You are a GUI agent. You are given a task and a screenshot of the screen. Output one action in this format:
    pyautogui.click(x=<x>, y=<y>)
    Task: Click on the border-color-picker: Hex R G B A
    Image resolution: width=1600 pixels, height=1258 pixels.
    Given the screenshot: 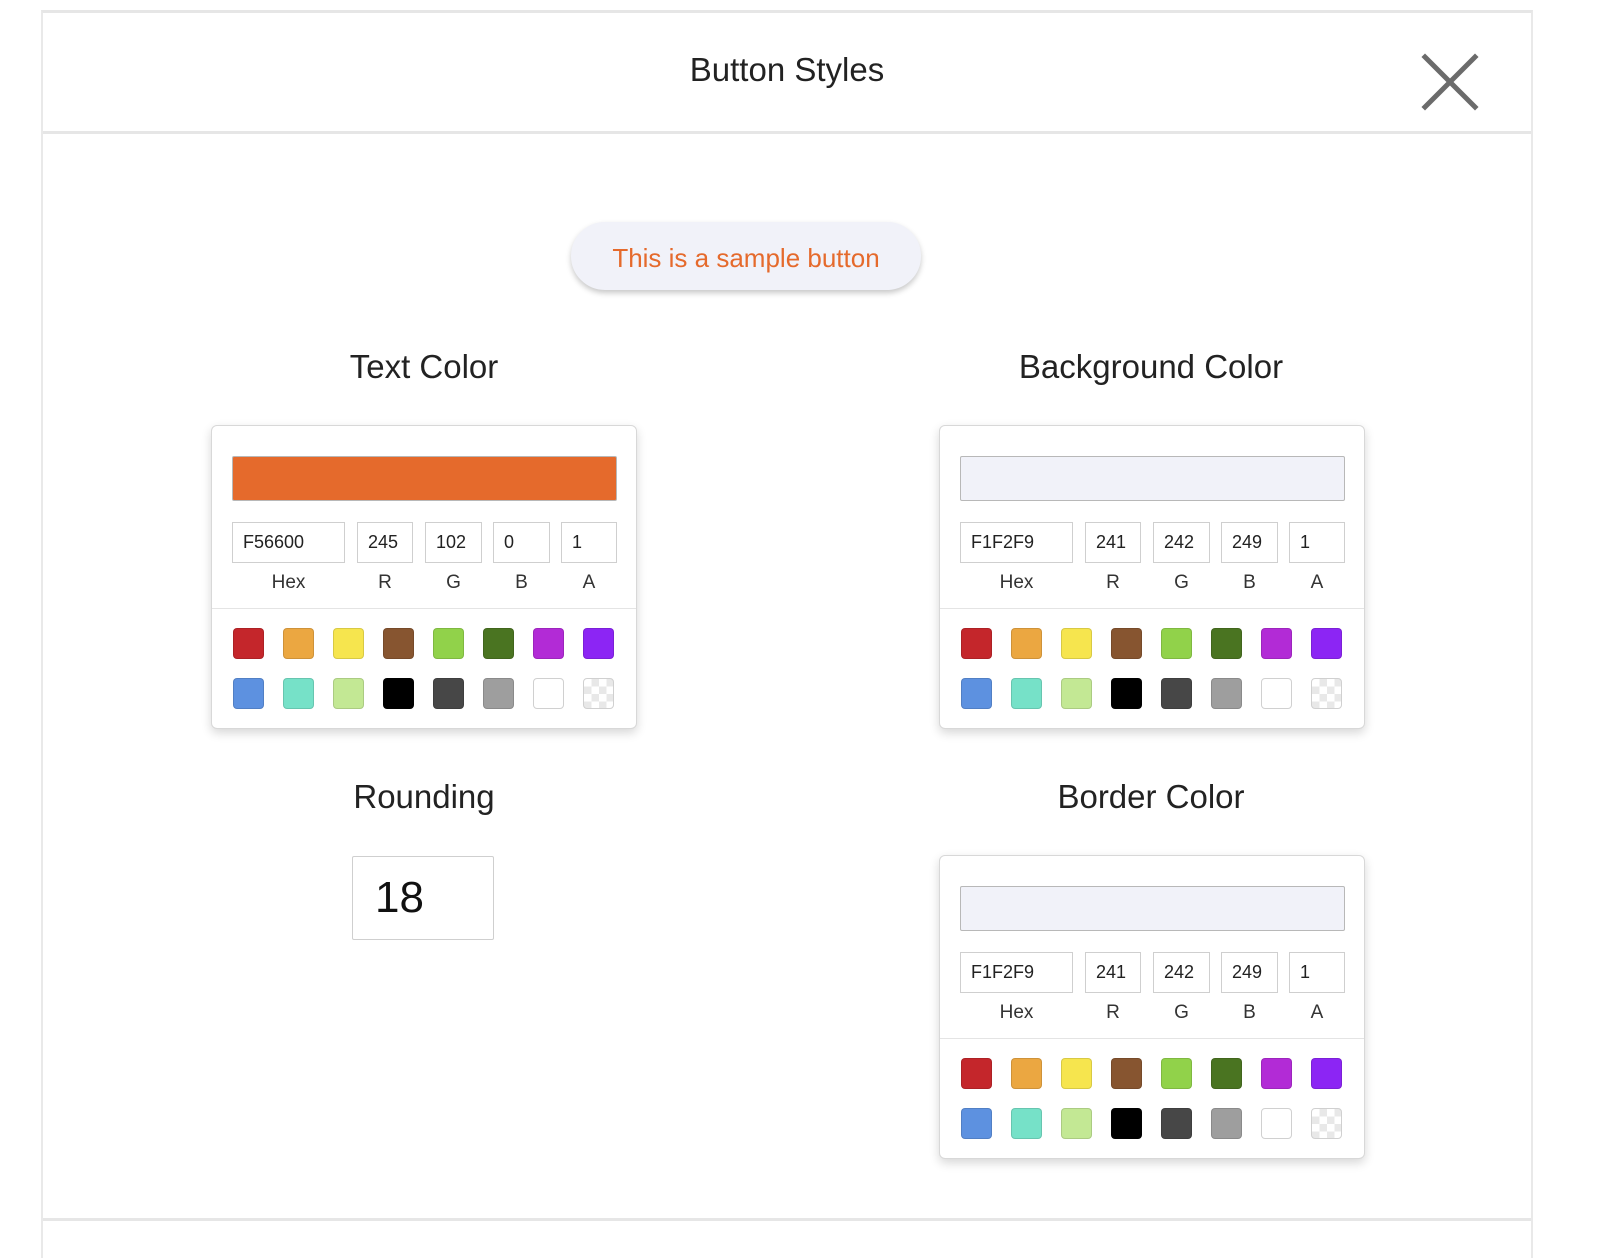 What is the action you would take?
    pyautogui.click(x=1152, y=1007)
    